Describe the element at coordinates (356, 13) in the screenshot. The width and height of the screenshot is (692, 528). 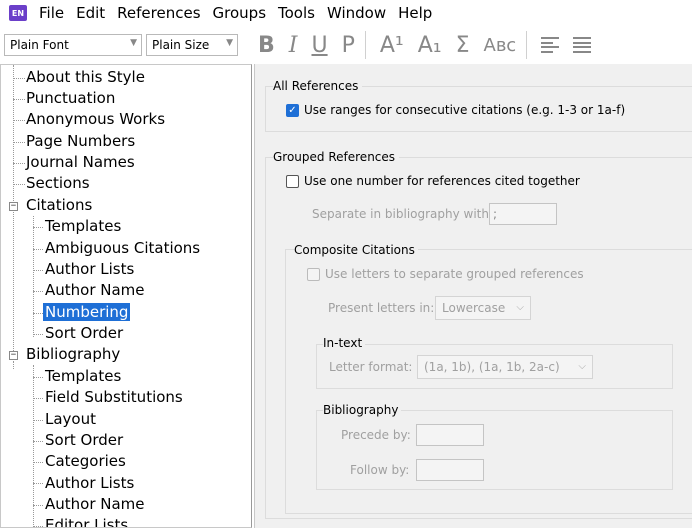
I see `menu-window: Window` at that location.